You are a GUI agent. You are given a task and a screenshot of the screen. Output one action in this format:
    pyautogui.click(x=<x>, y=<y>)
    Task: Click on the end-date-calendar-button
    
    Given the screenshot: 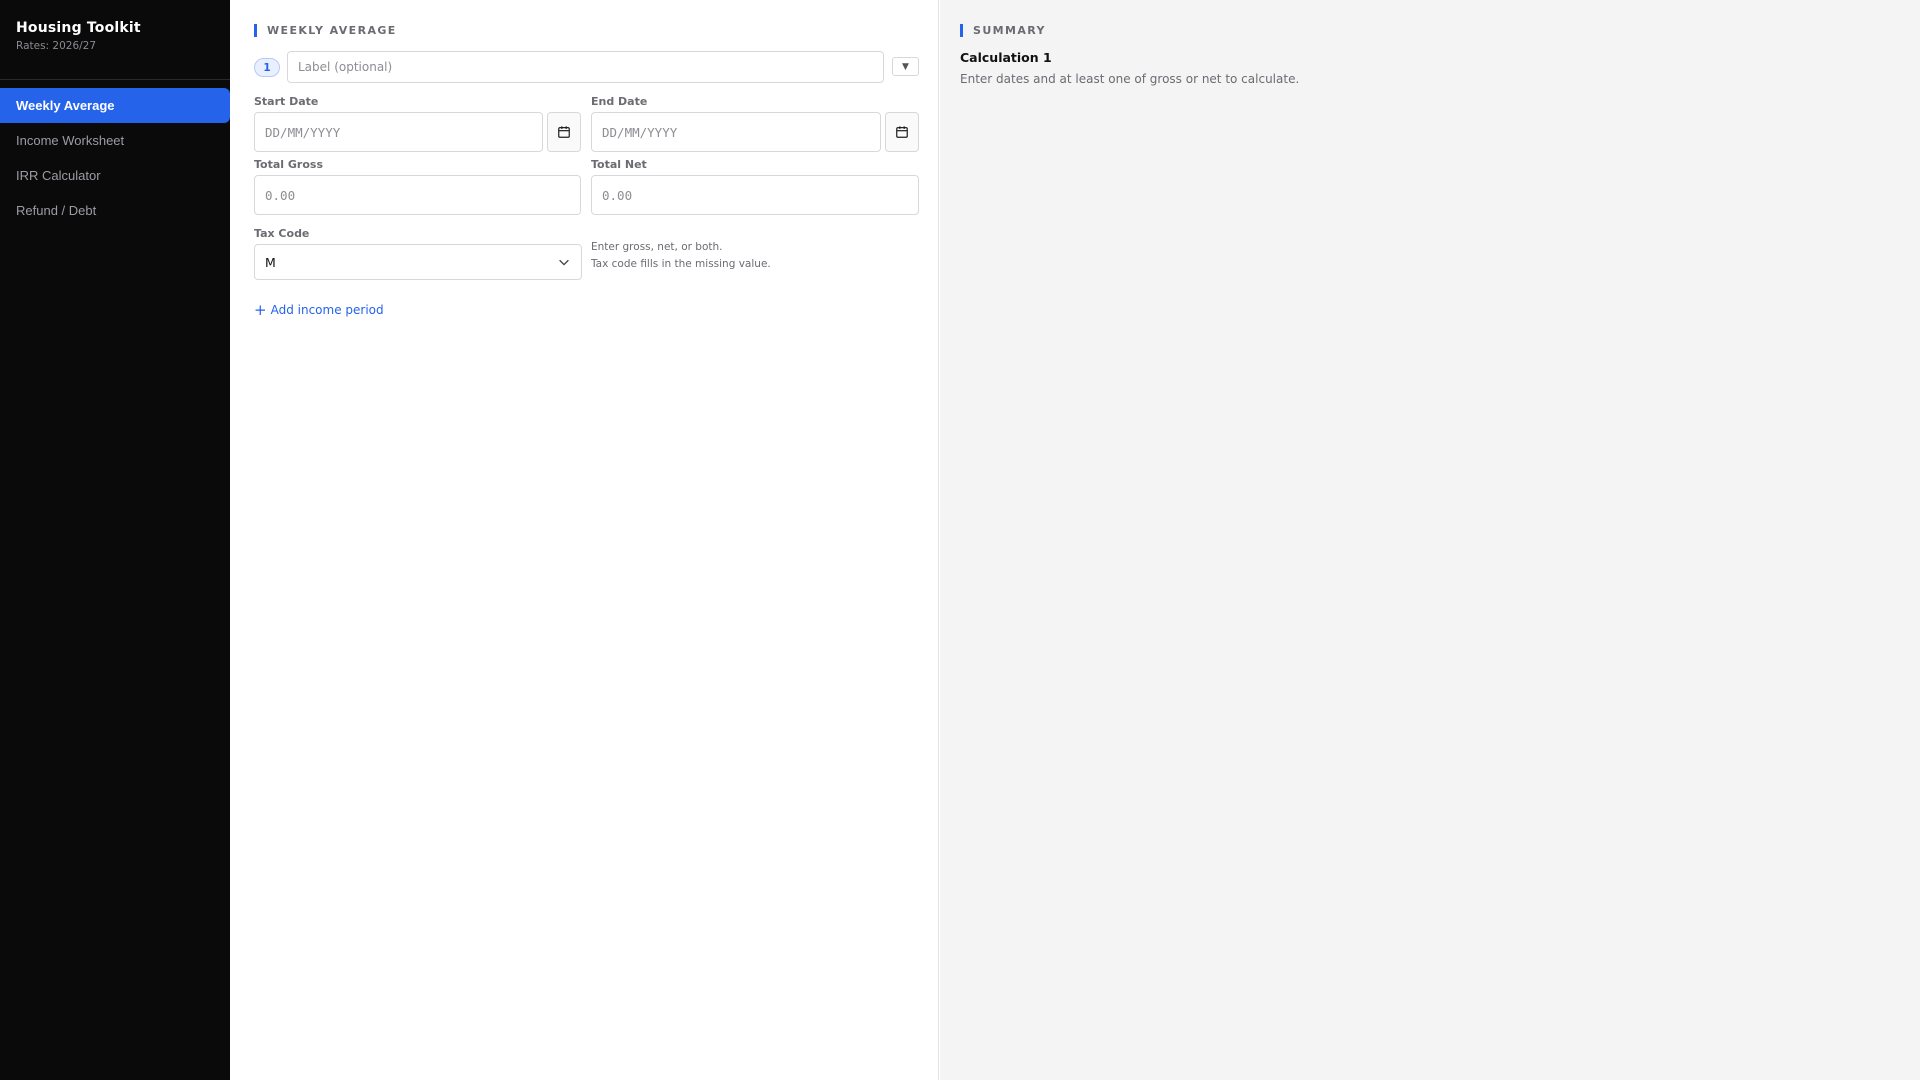 What is the action you would take?
    pyautogui.click(x=902, y=132)
    